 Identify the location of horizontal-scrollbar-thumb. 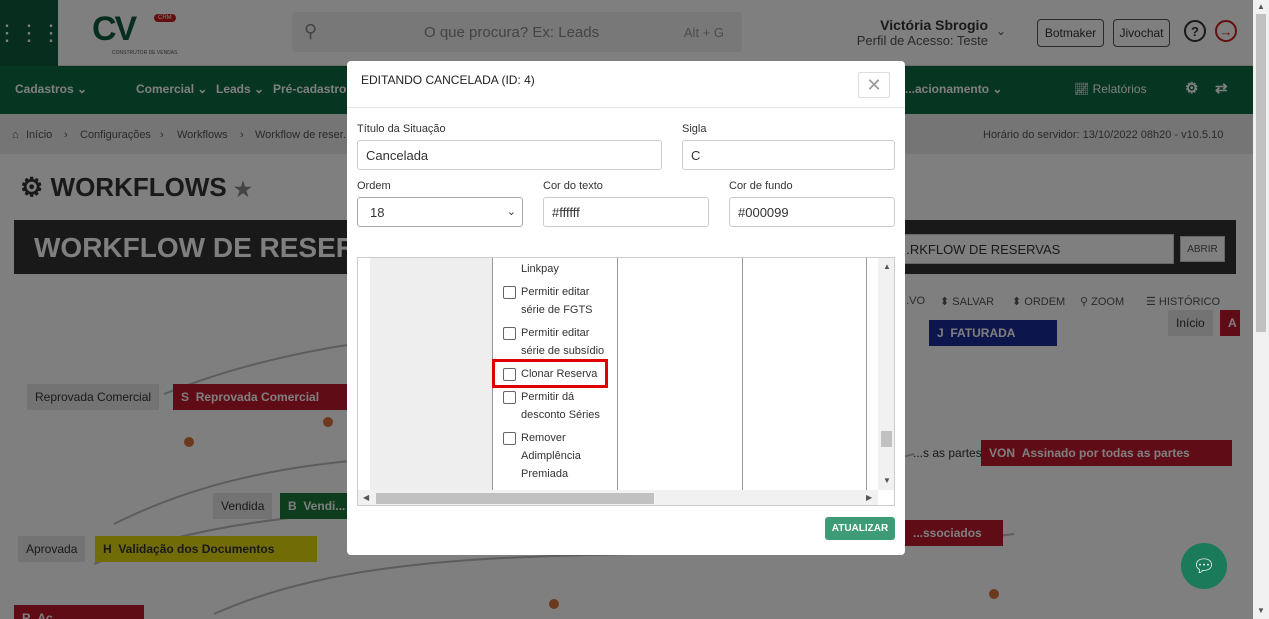
(515, 498).